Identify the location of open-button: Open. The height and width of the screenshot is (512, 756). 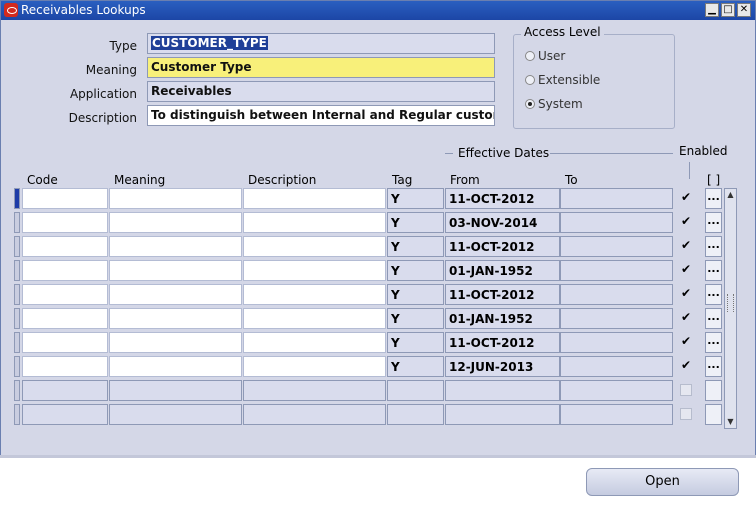
(662, 482).